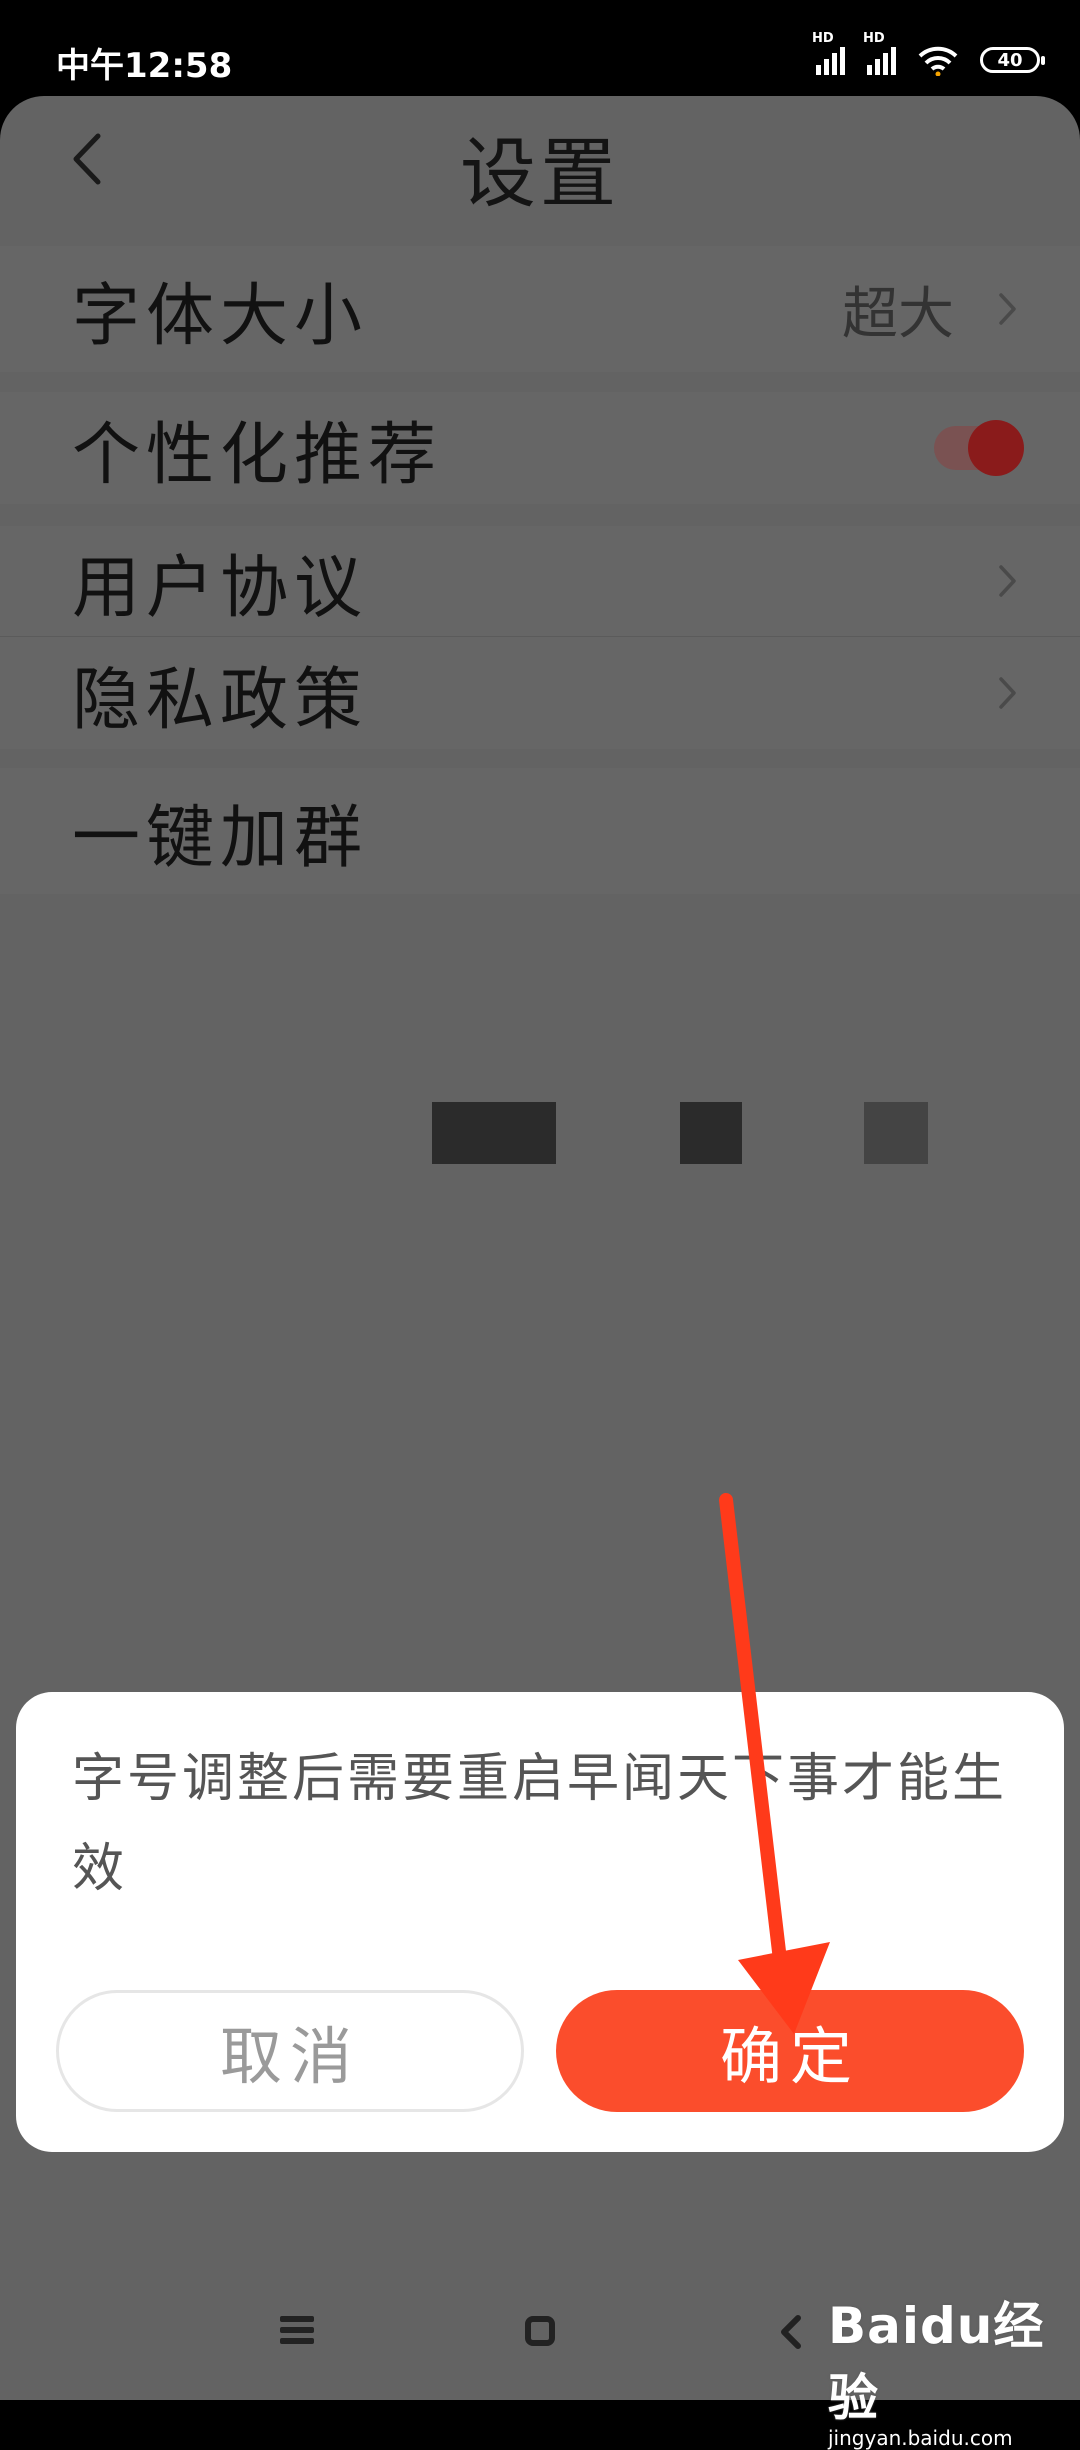 Image resolution: width=1080 pixels, height=2450 pixels. I want to click on nav-bar: Baidu经验 jingyan.baidu.com, so click(540, 2350).